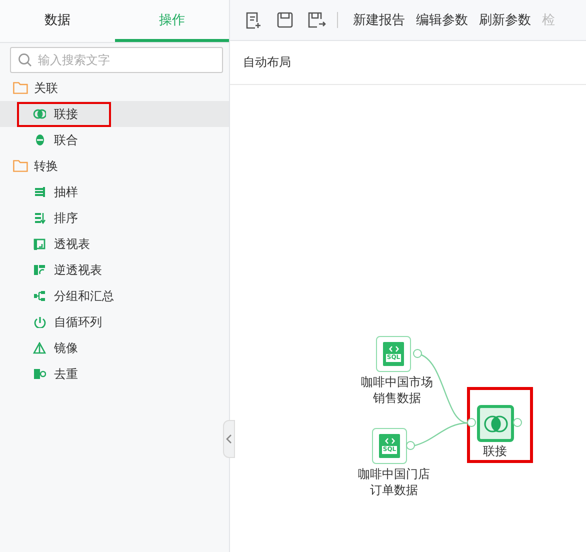 Image resolution: width=586 pixels, height=552 pixels. I want to click on tree-item: 排序, so click(66, 218).